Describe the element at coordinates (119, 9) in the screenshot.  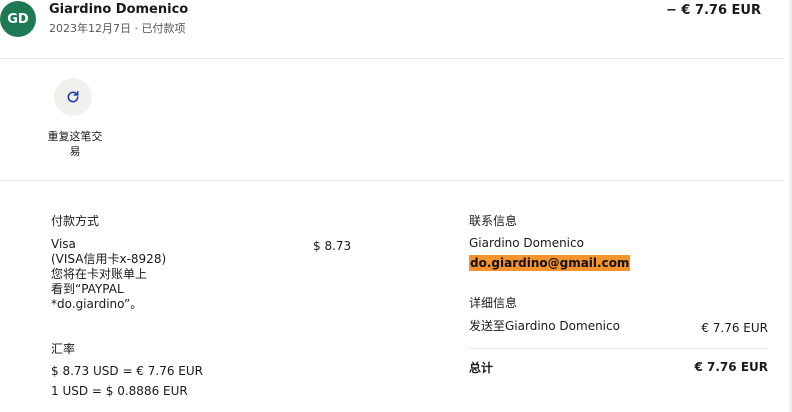
I see `merchant-name: Giardino Domenico` at that location.